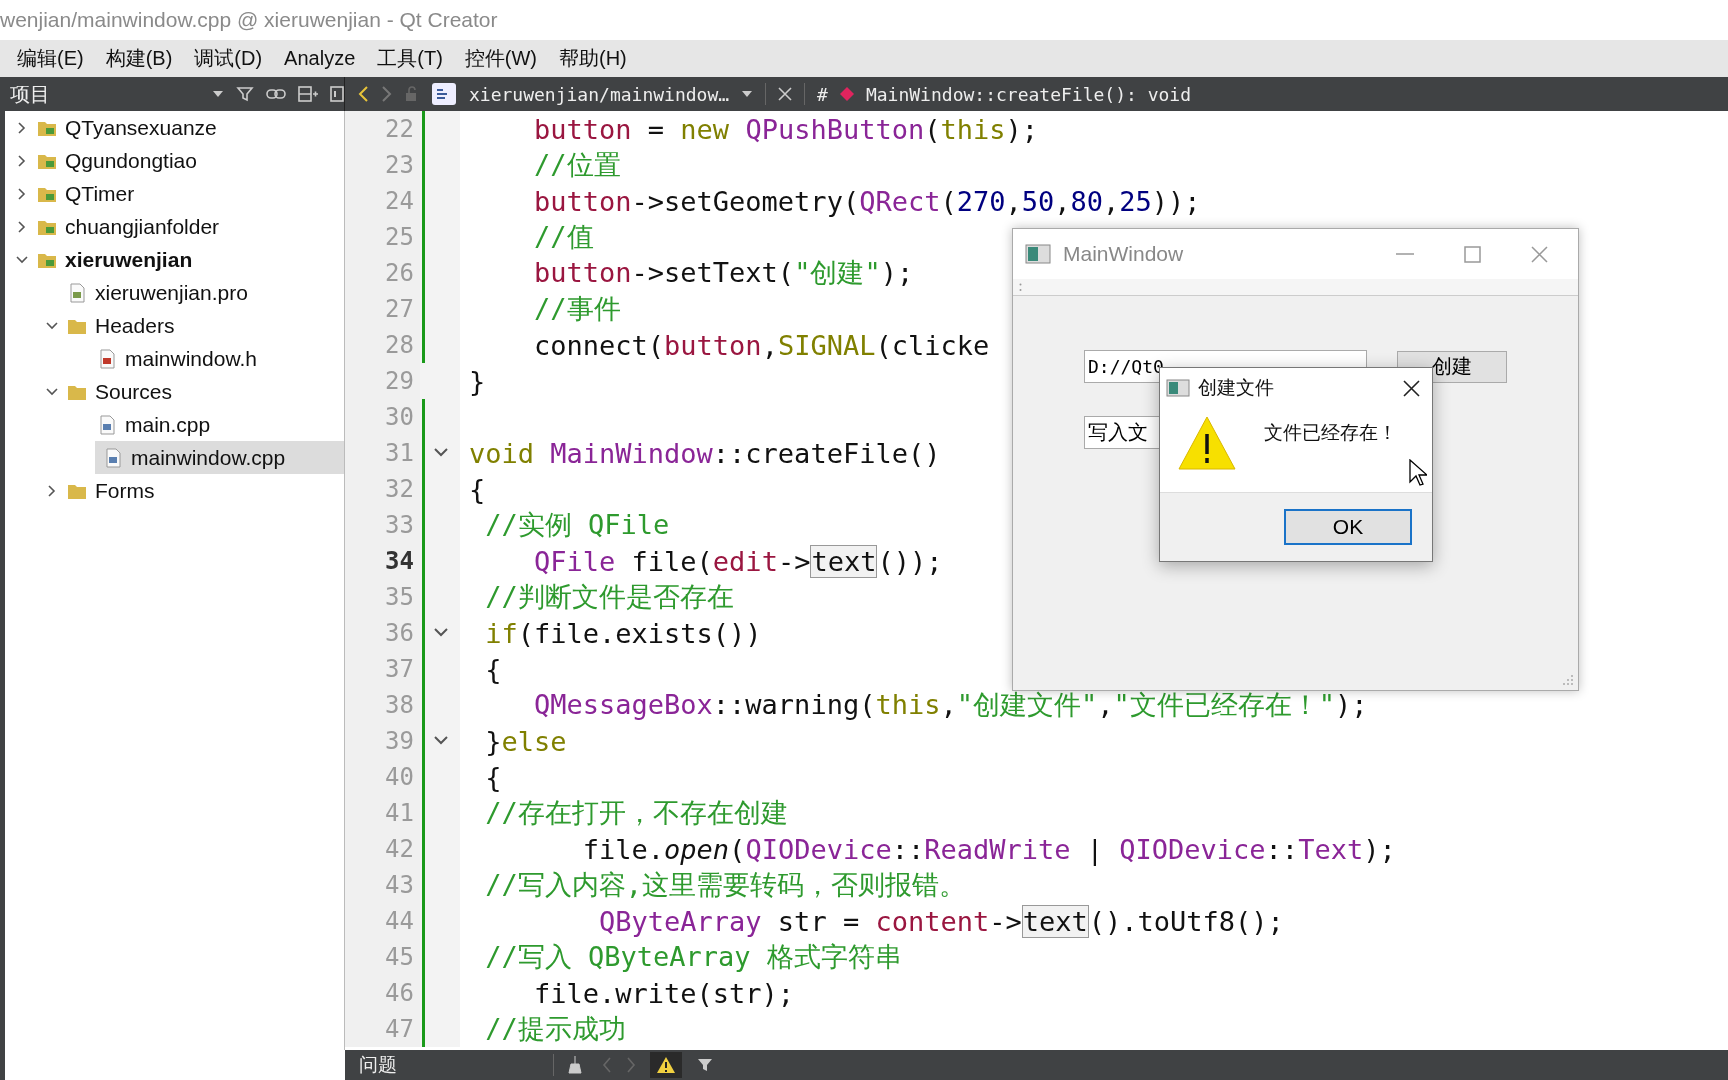 This screenshot has height=1080, width=1728. Describe the element at coordinates (1411, 388) in the screenshot. I see `close-icon` at that location.